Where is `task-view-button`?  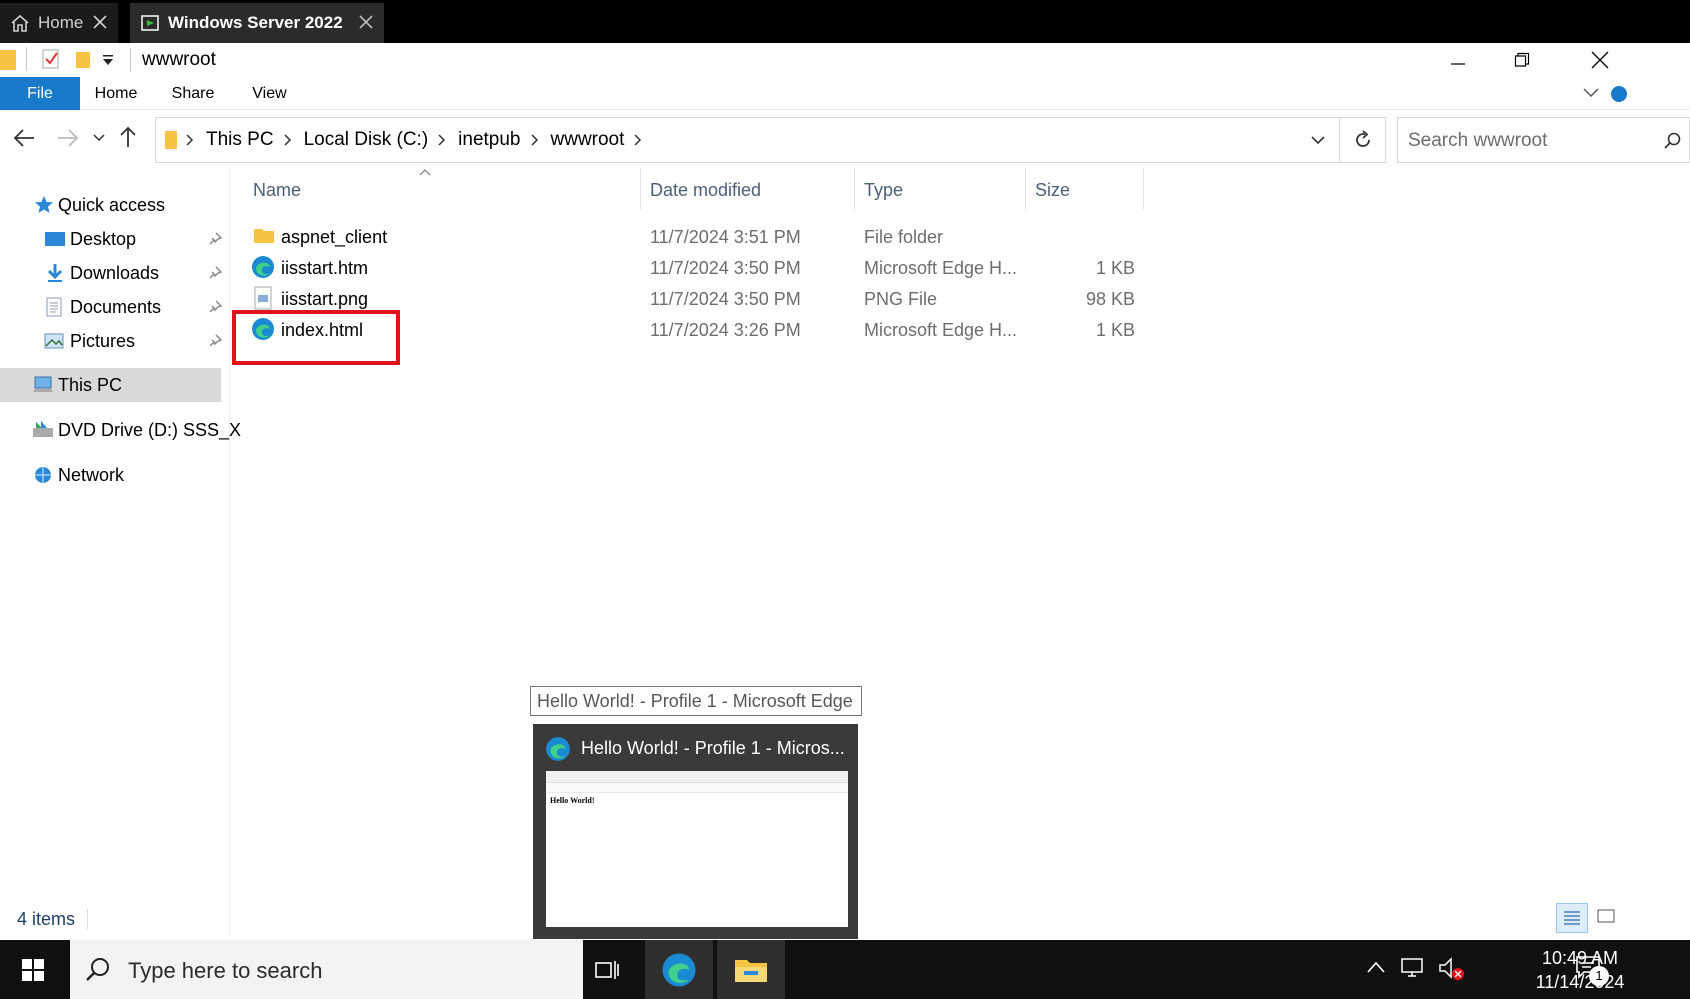 task-view-button is located at coordinates (607, 969).